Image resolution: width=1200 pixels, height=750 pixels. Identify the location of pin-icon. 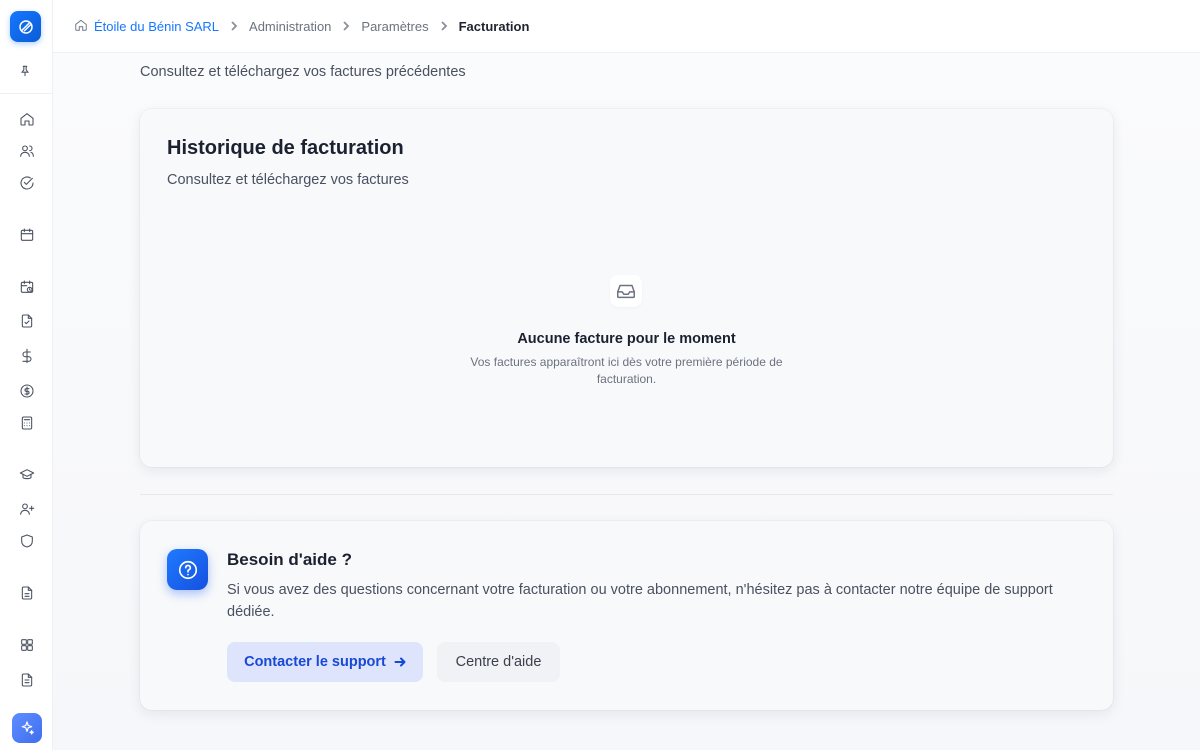
(26, 72).